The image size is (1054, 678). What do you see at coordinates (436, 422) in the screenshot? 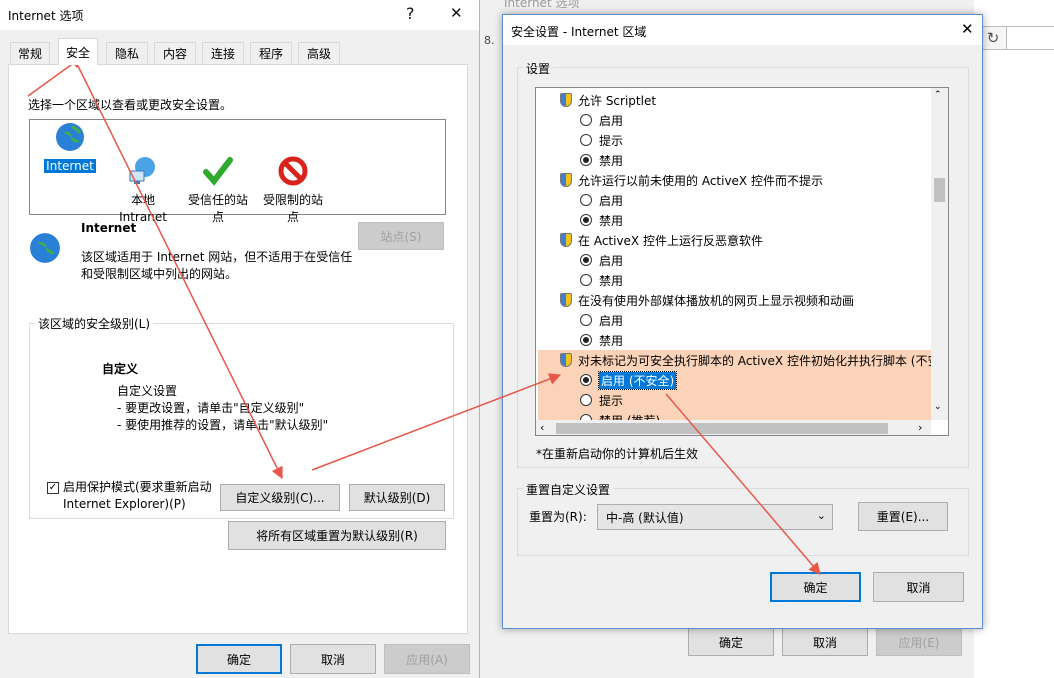
I see `arrow-to-unsafe-option` at bounding box center [436, 422].